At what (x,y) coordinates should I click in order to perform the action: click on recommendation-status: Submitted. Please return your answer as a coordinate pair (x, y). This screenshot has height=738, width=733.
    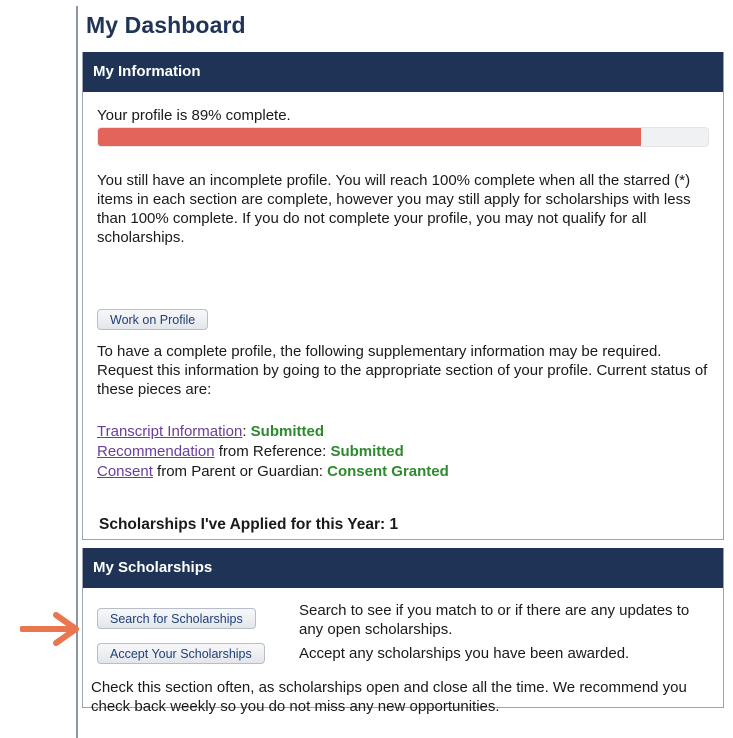
    Looking at the image, I should click on (367, 451).